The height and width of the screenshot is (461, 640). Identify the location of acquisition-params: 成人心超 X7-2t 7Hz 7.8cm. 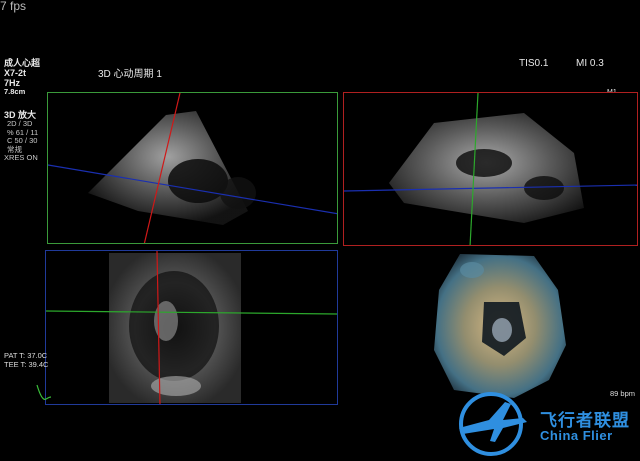
(22, 77).